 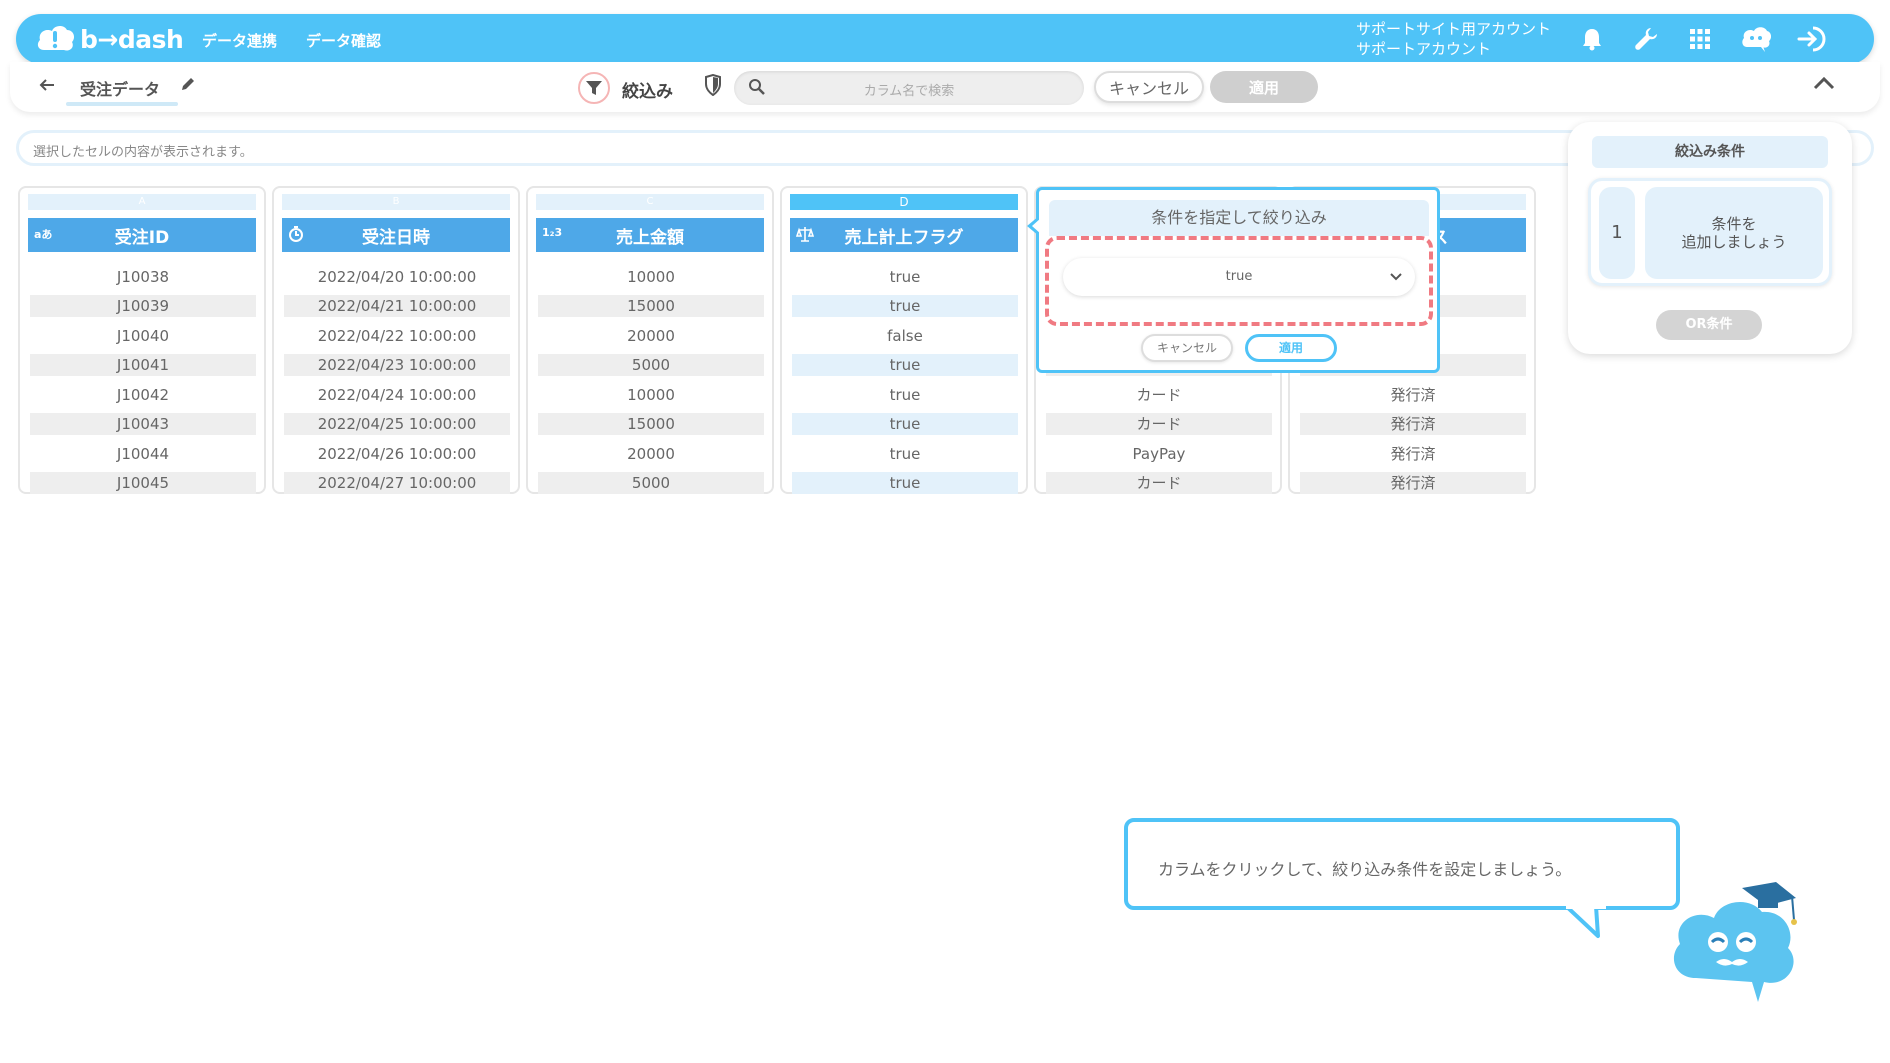 I want to click on guide-text: カラムをクリックして、絞り込み条件を設定しましょう。, so click(x=1365, y=869).